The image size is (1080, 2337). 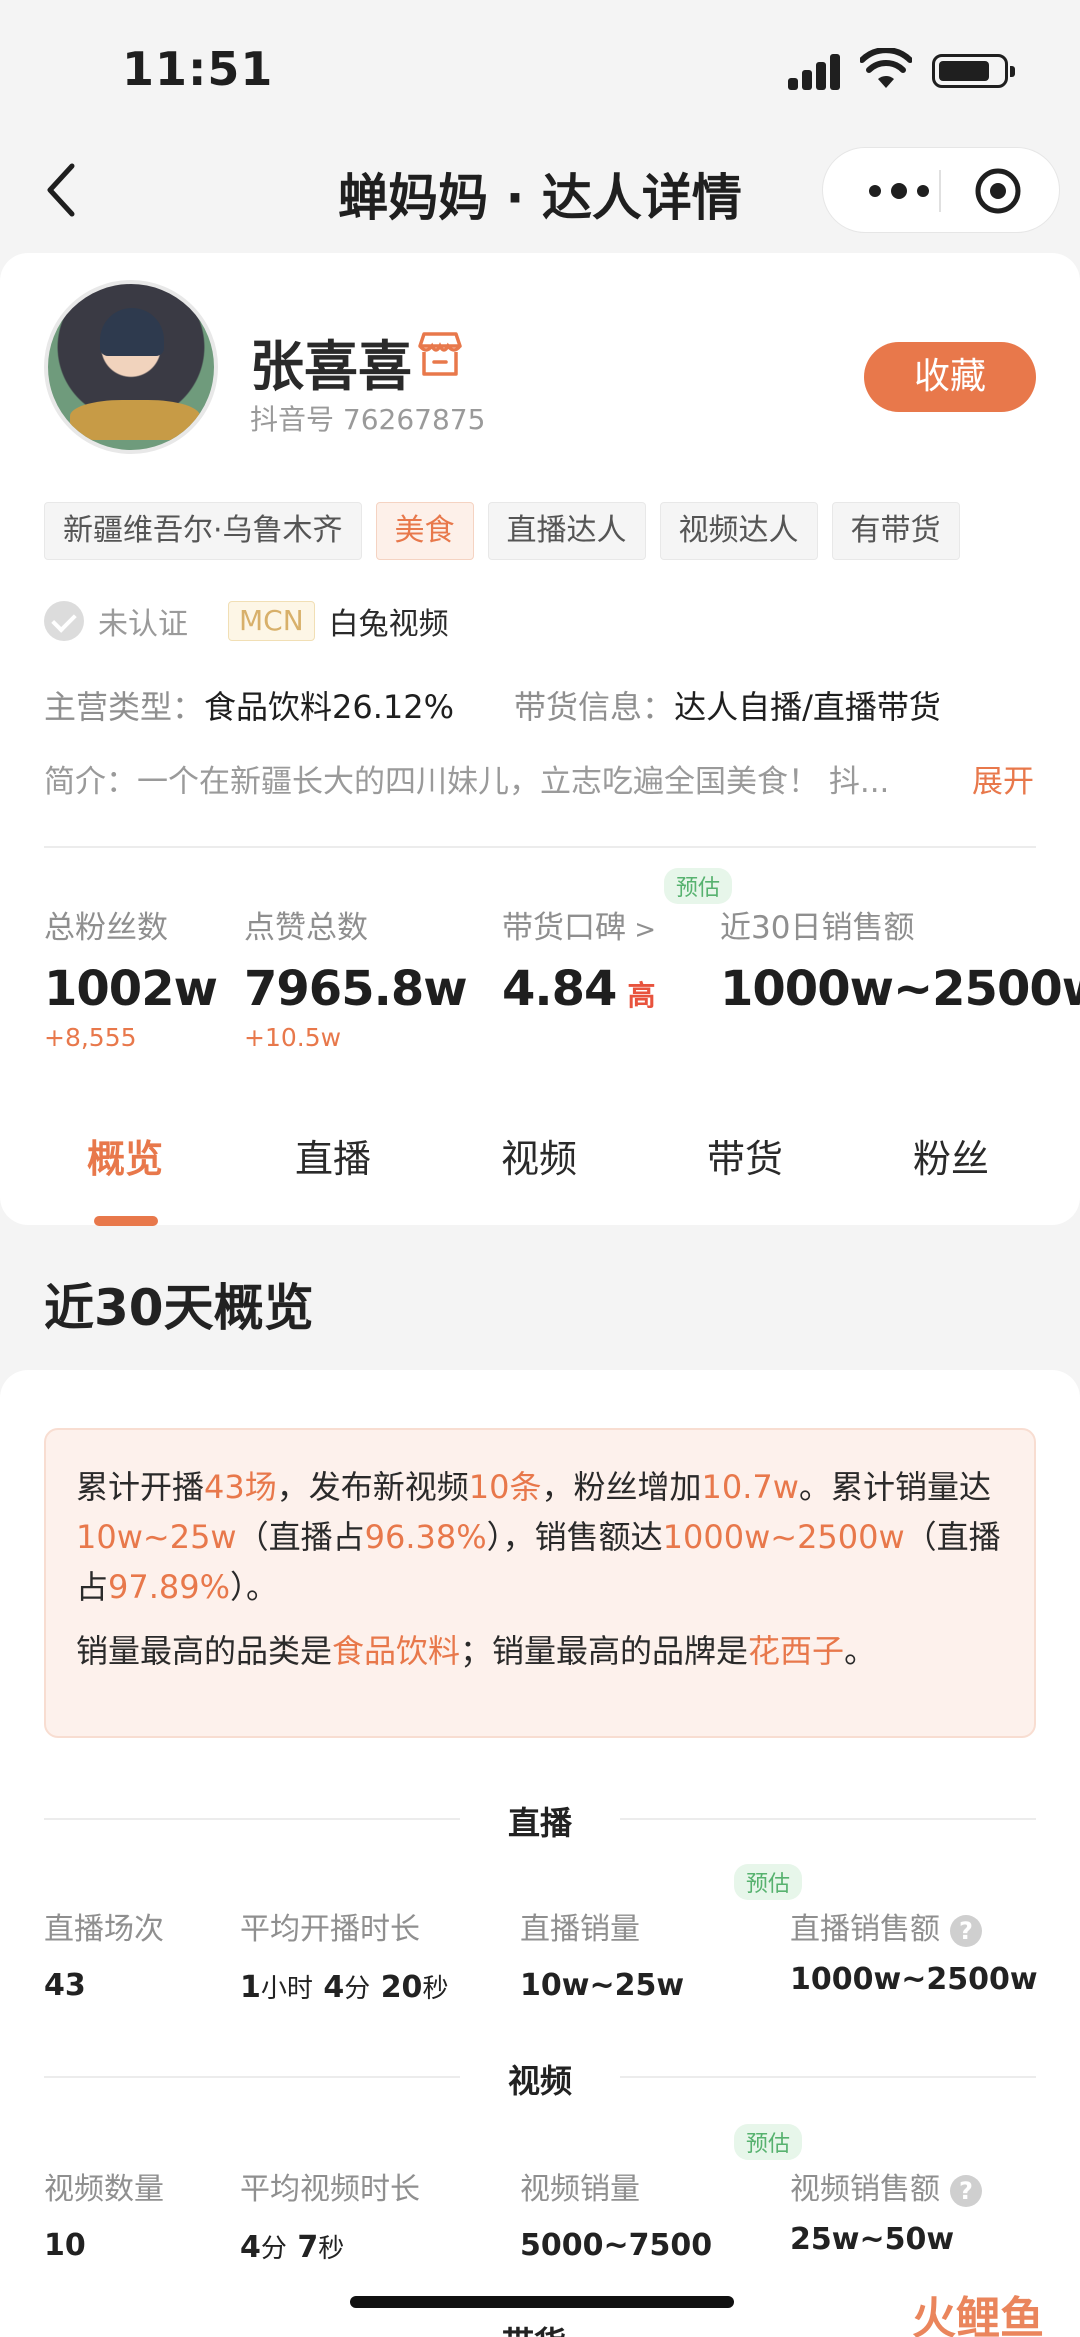 I want to click on summary-text: ）。, so click(x=254, y=1587).